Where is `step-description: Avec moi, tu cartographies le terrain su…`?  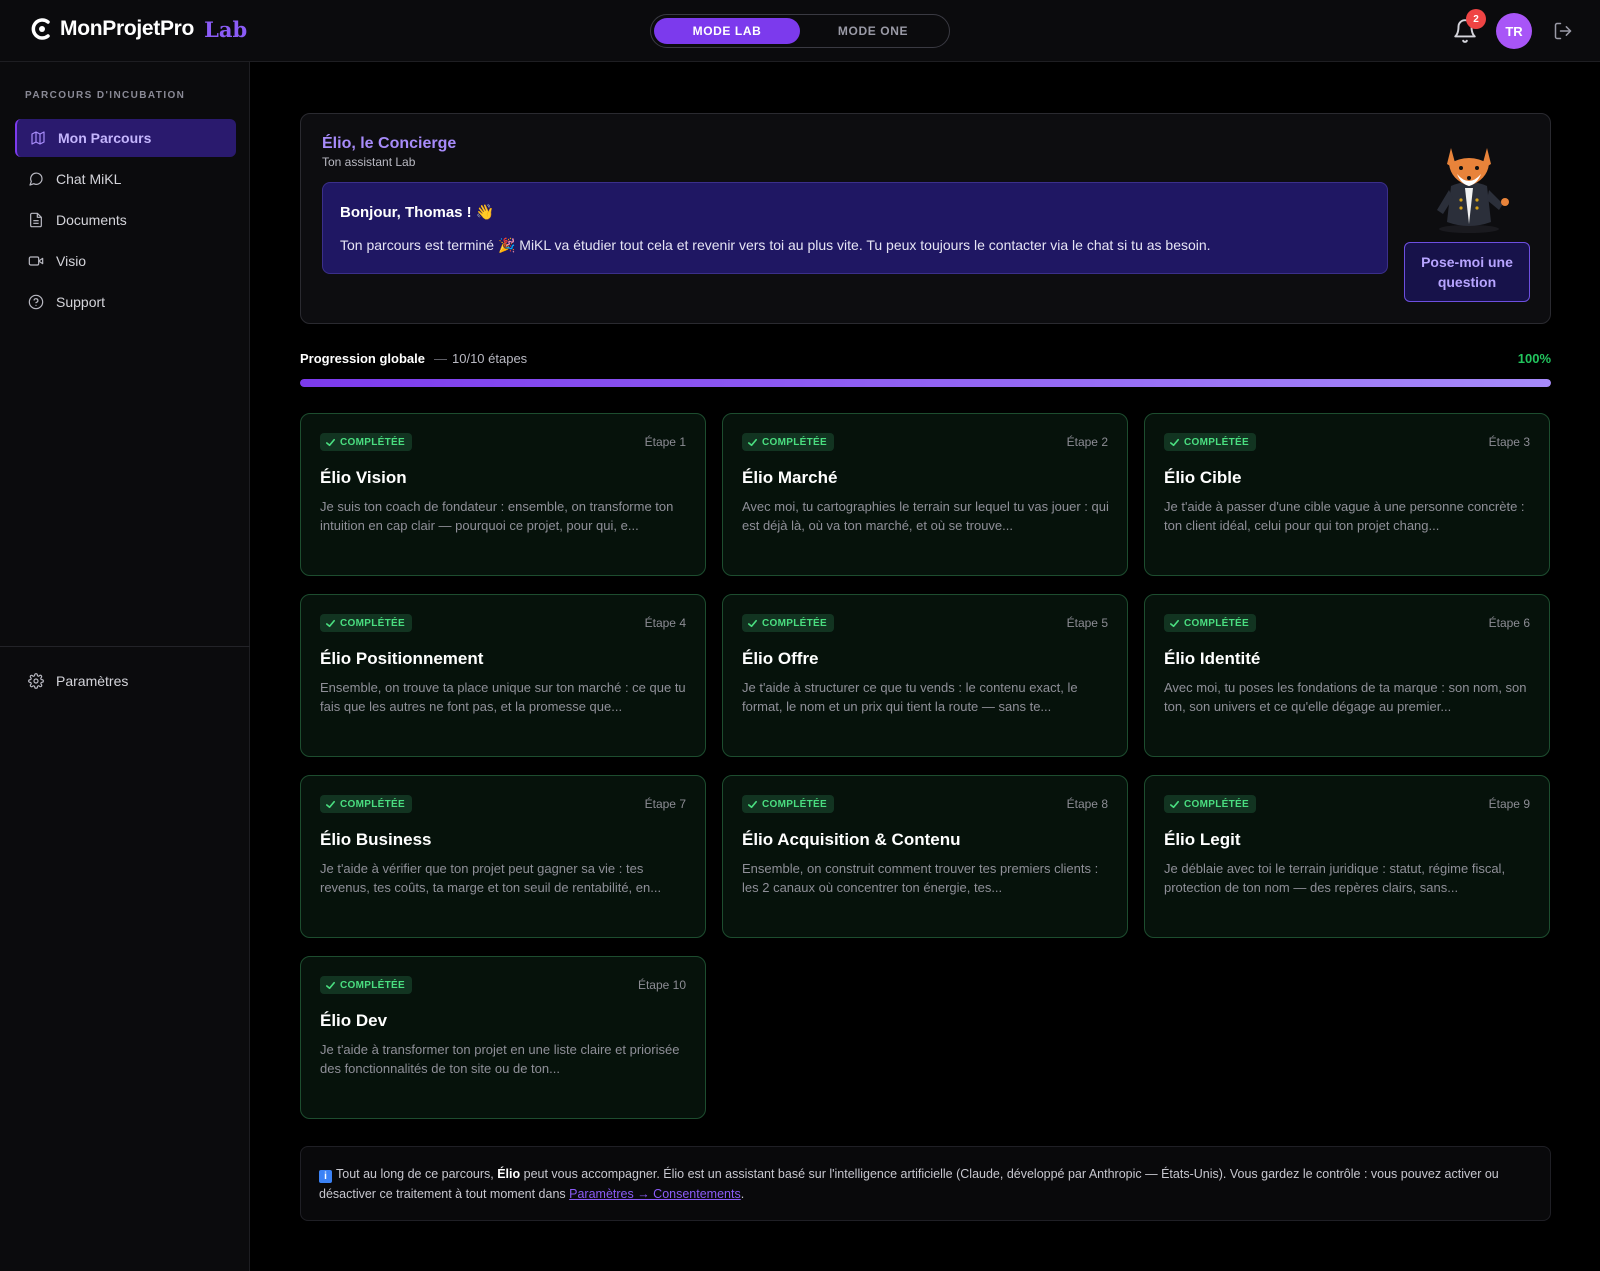
step-description: Avec moi, tu cartographies le terrain su… is located at coordinates (925, 516).